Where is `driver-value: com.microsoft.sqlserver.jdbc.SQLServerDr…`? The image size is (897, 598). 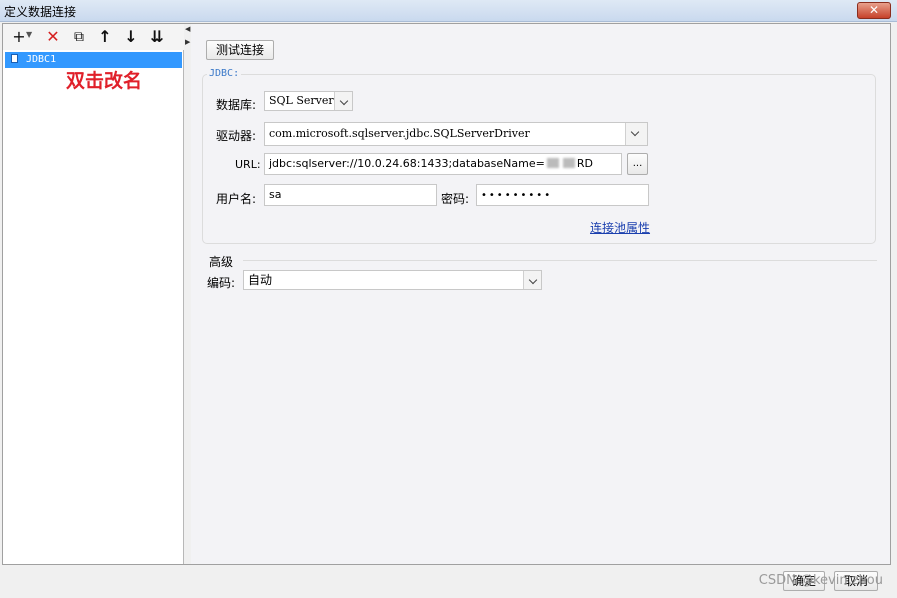 driver-value: com.microsoft.sqlserver.jdbc.SQLServerDr… is located at coordinates (399, 133).